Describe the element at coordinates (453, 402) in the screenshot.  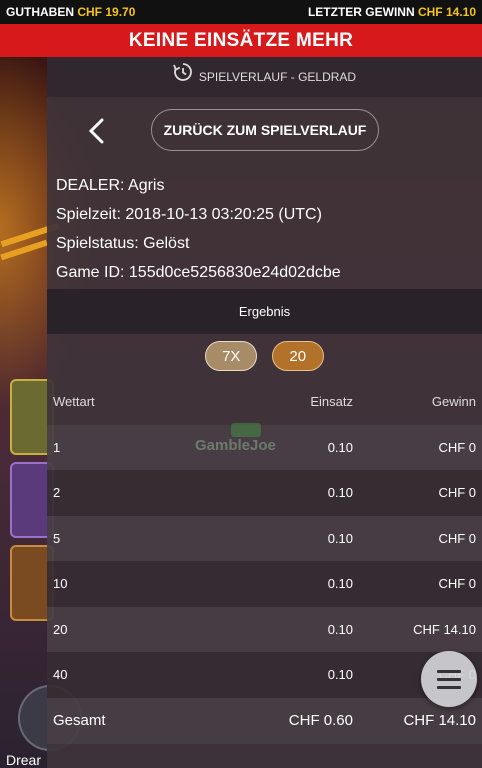
I see `column-header-win: Gewinn` at that location.